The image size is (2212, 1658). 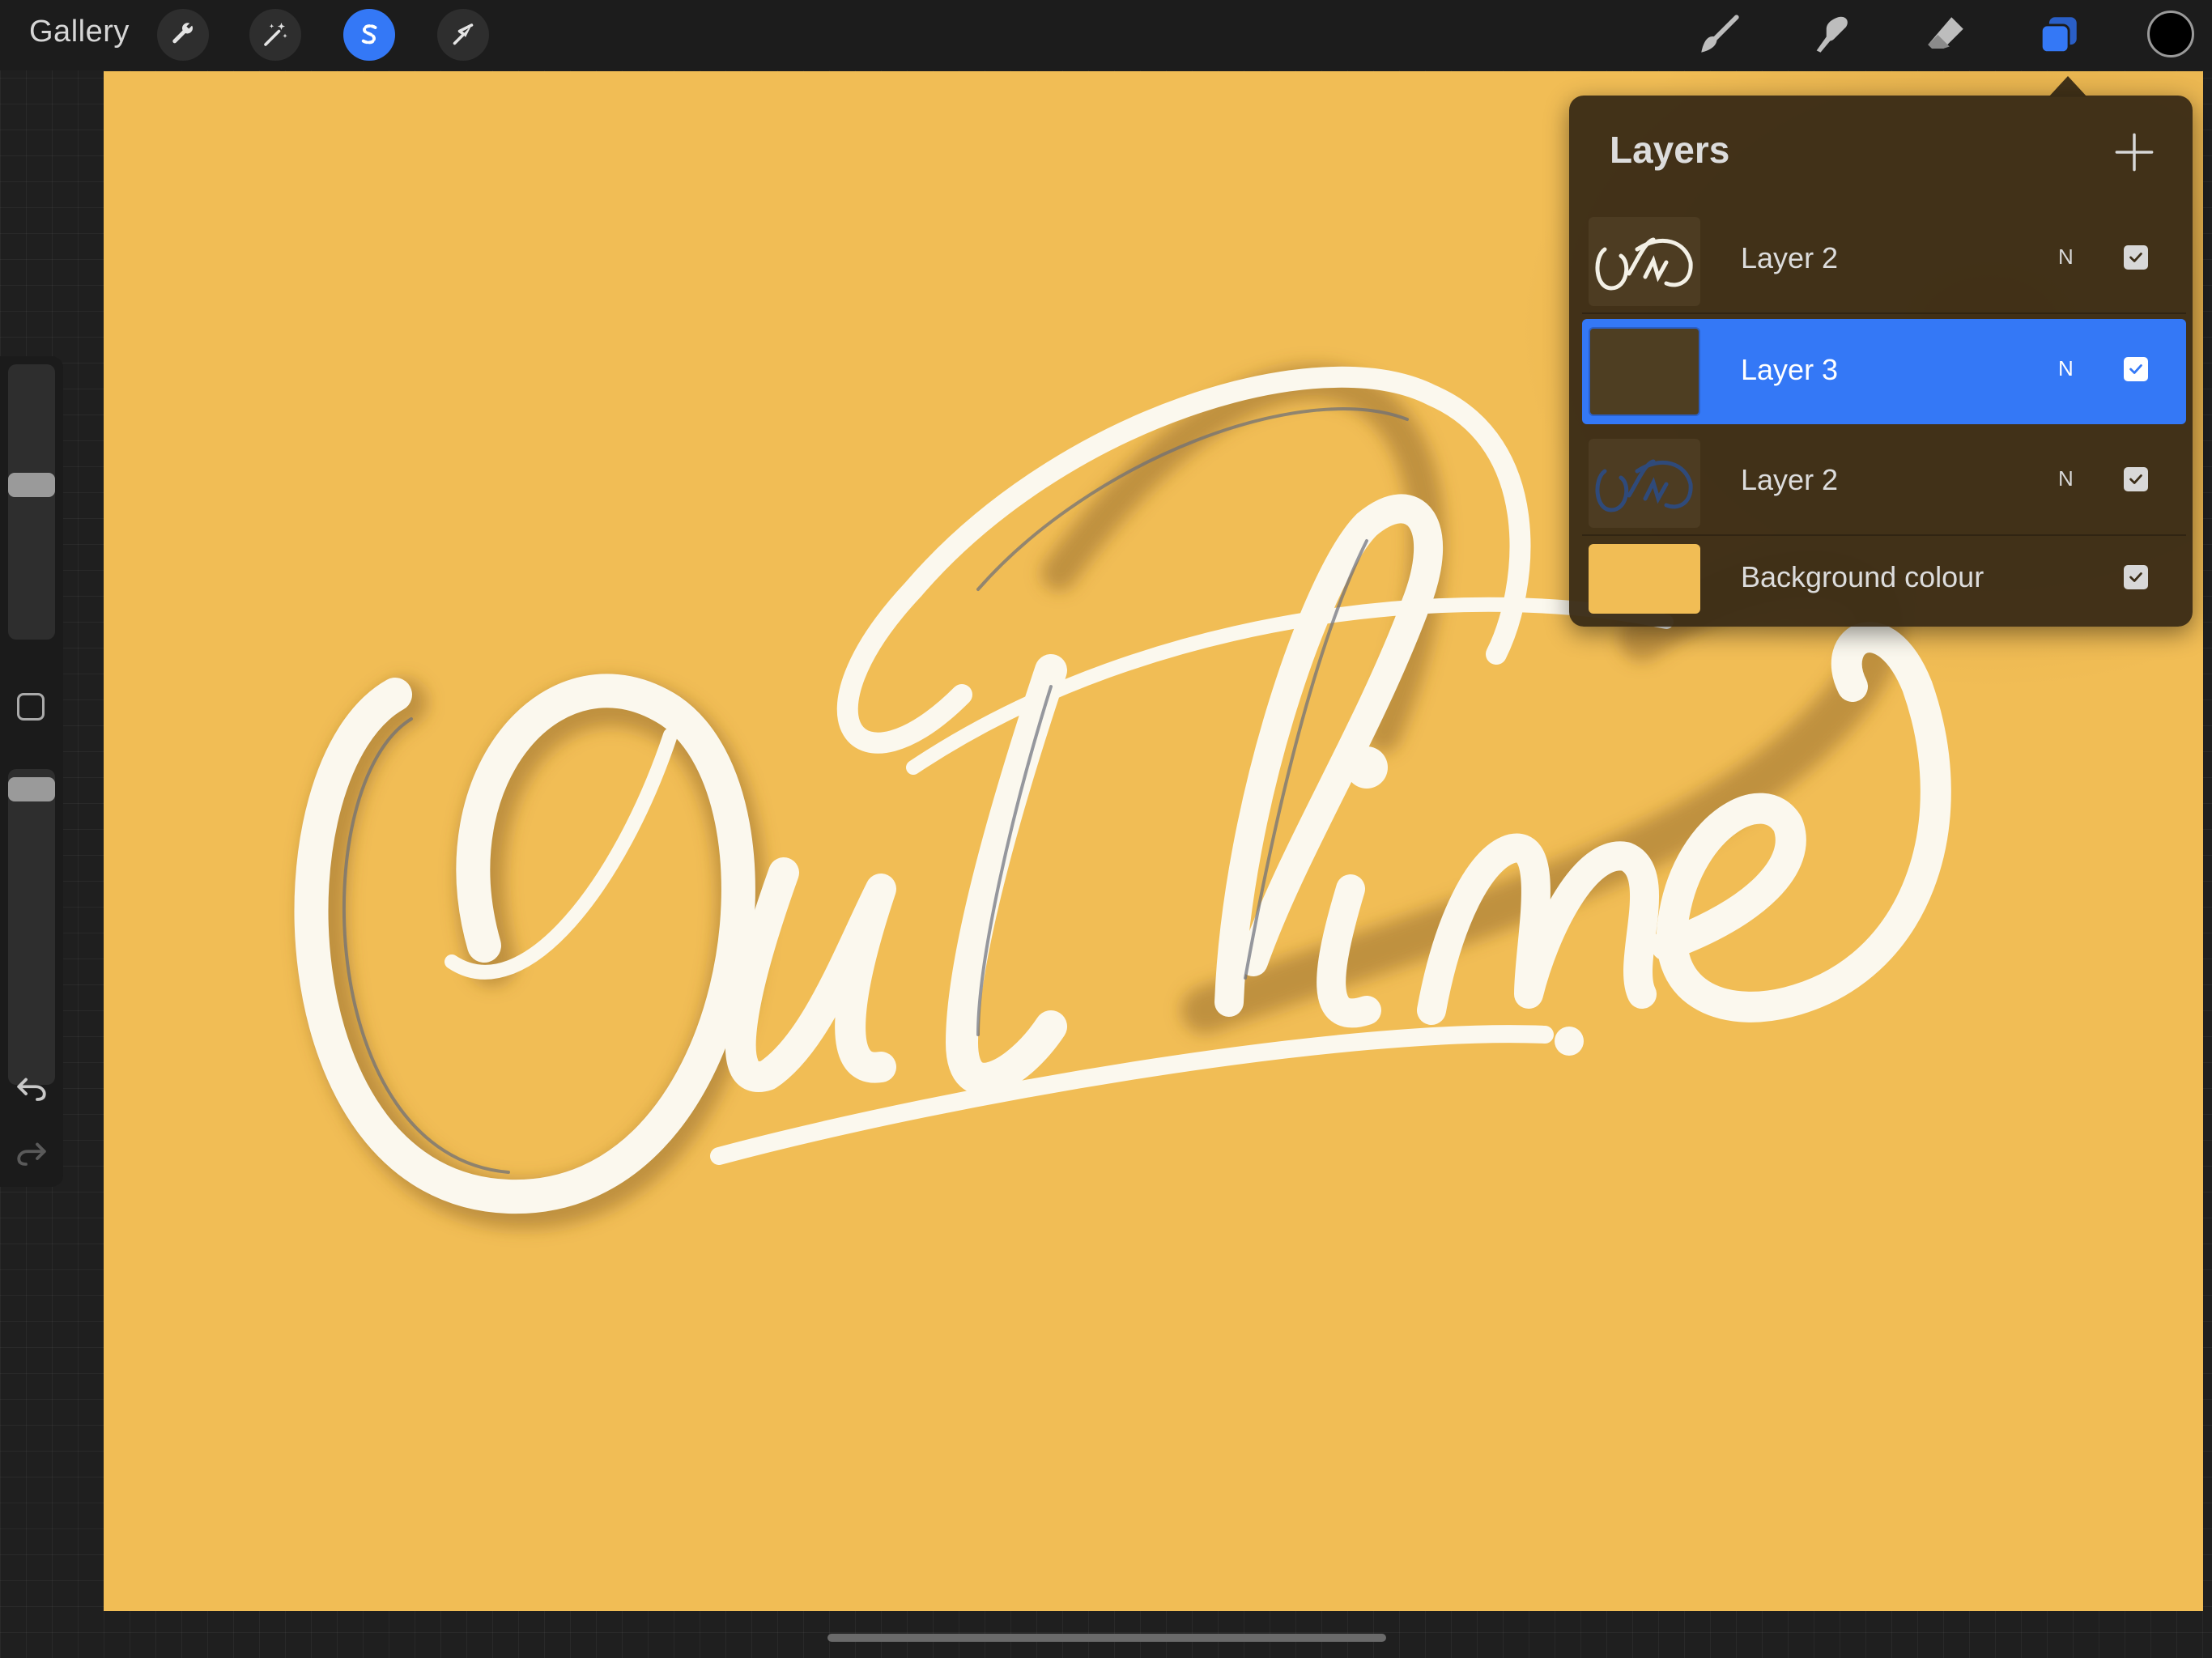 I want to click on smudge-tool-button, so click(x=1832, y=35).